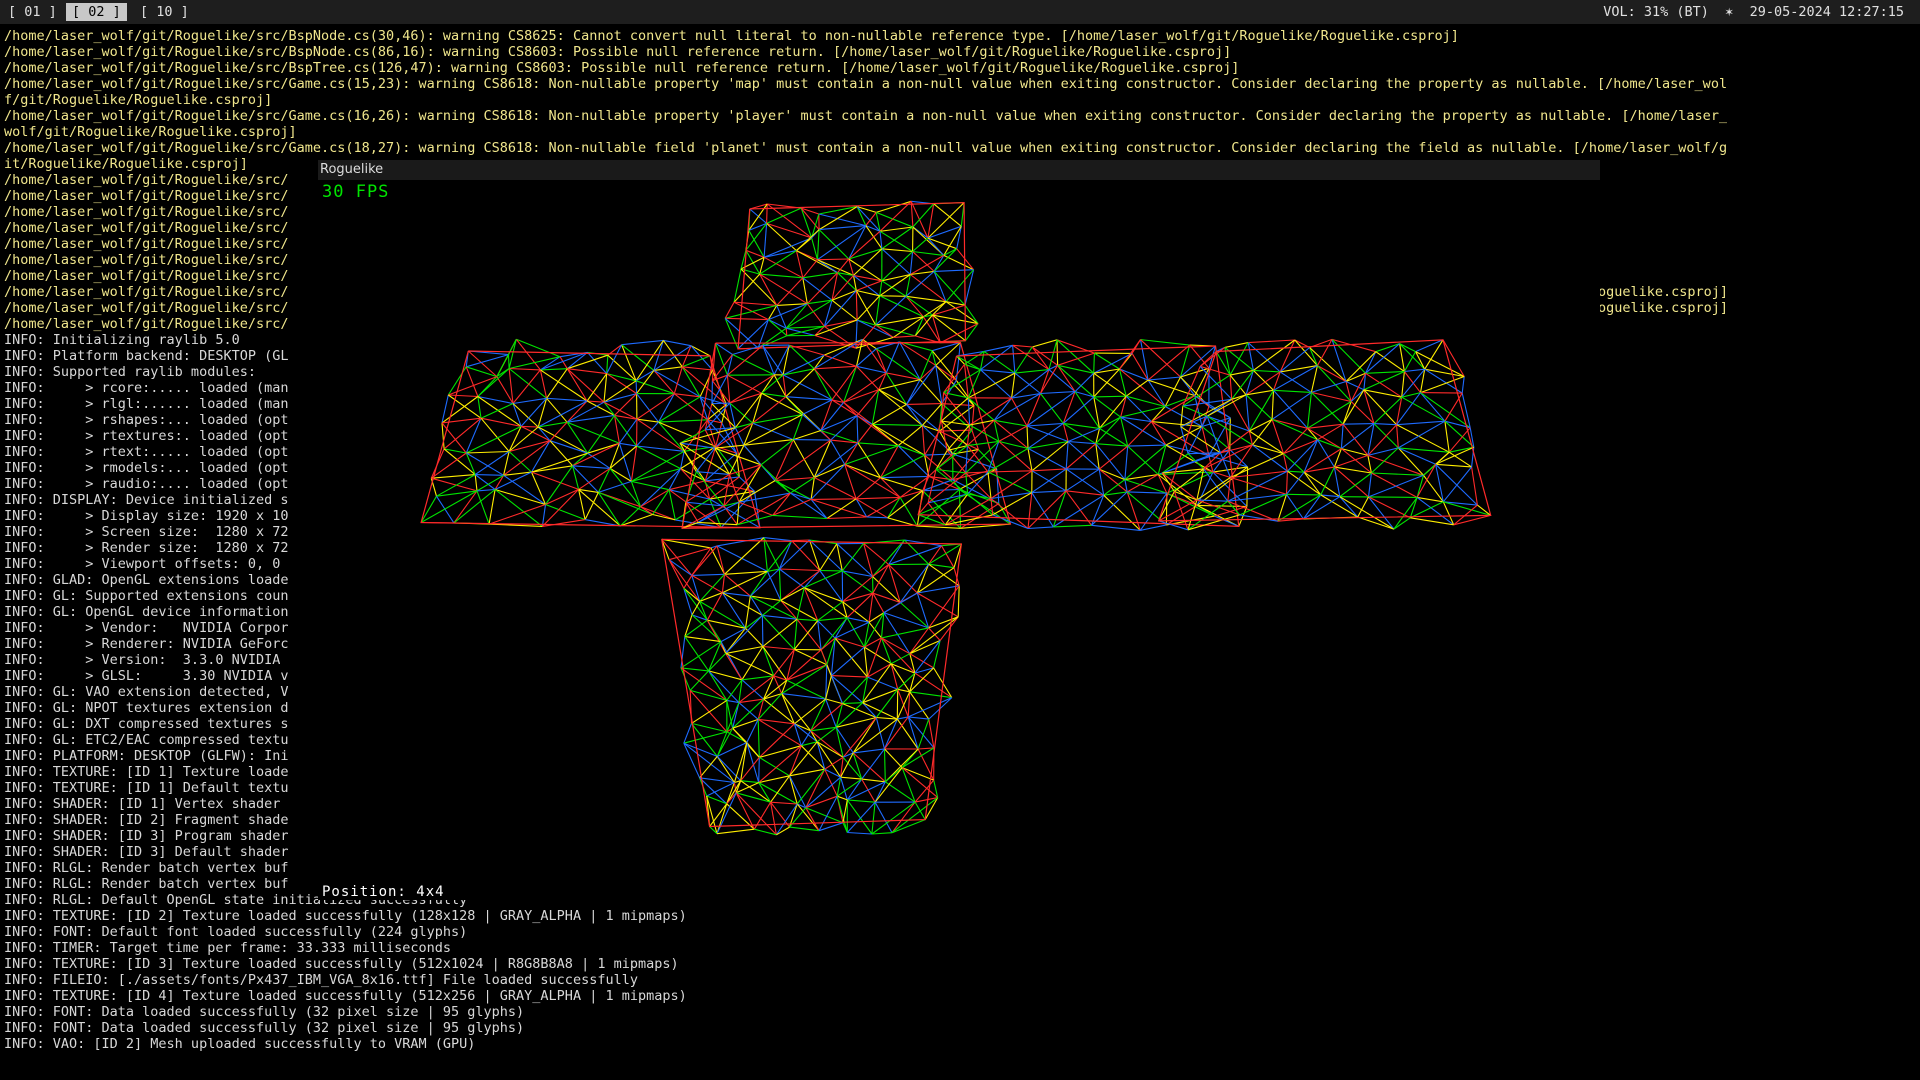  Describe the element at coordinates (146, 724) in the screenshot. I see `terminal-info-line: INFO: GL: DXT compressed textures s` at that location.